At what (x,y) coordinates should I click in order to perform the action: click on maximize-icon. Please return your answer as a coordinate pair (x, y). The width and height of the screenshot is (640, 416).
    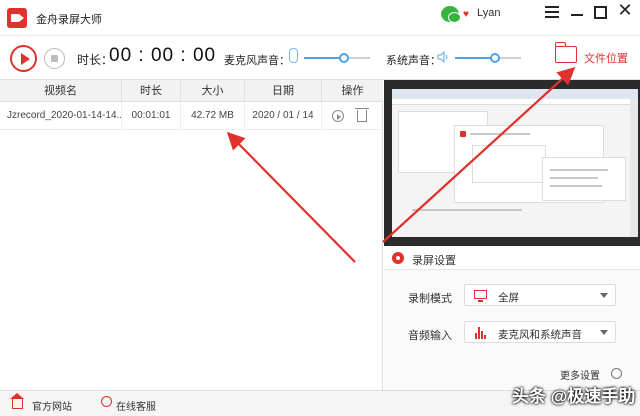
    Looking at the image, I should click on (600, 12).